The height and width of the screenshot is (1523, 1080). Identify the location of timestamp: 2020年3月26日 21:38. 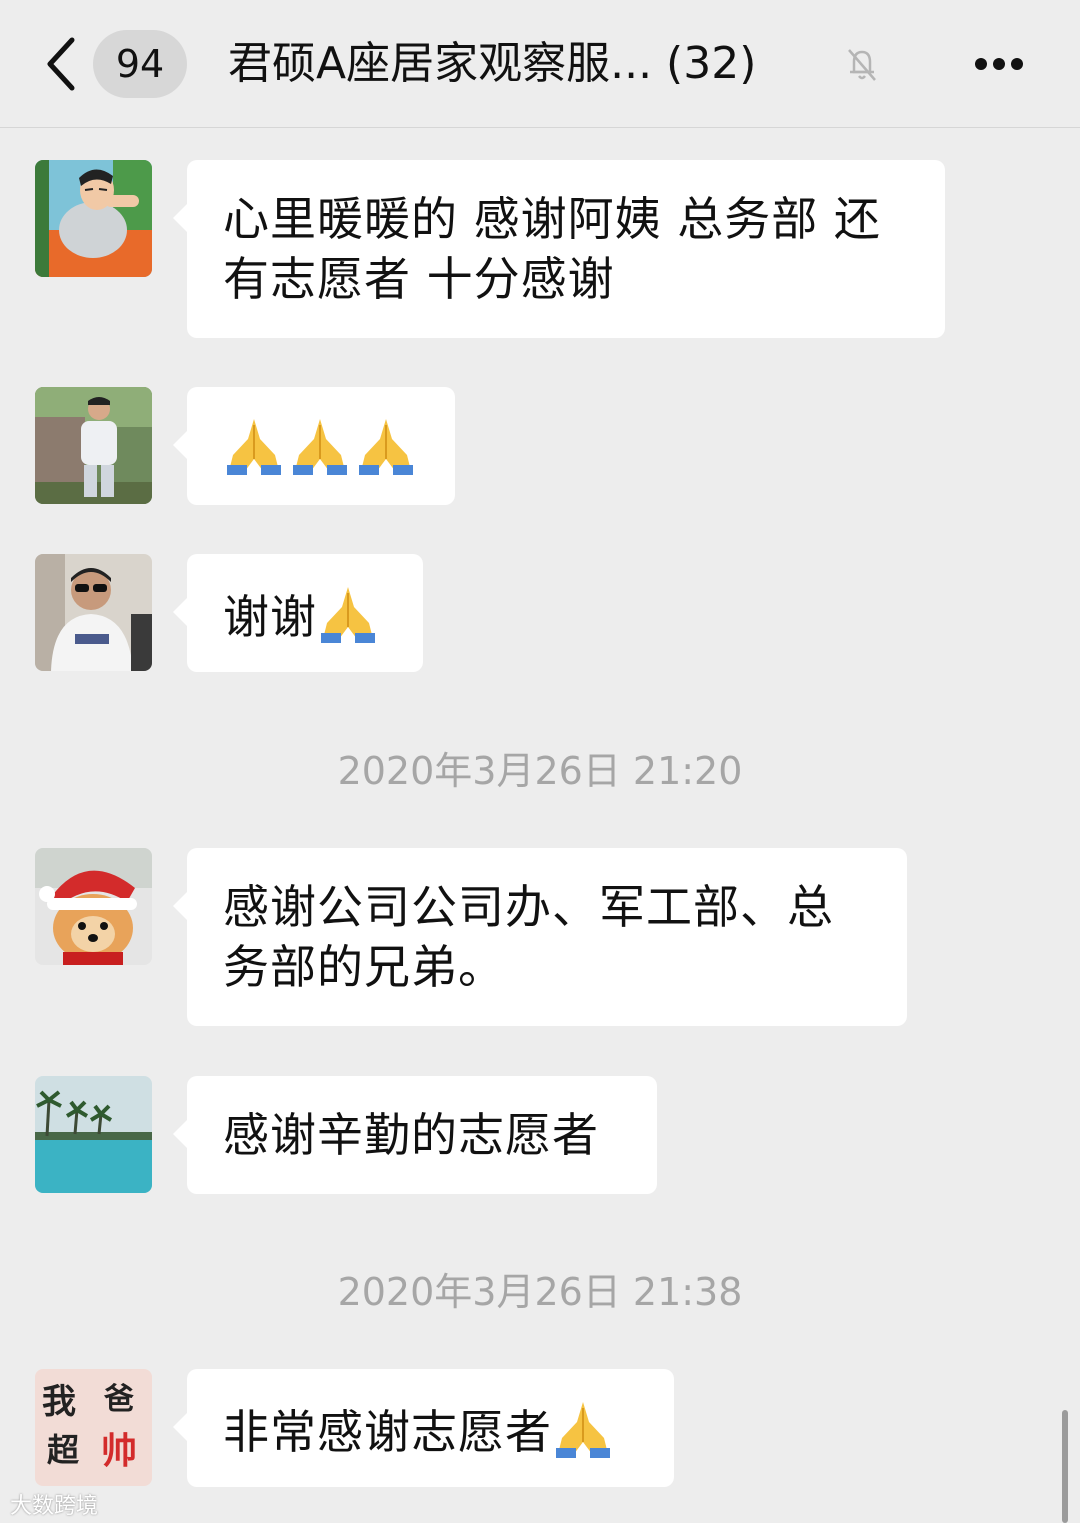
(540, 1292).